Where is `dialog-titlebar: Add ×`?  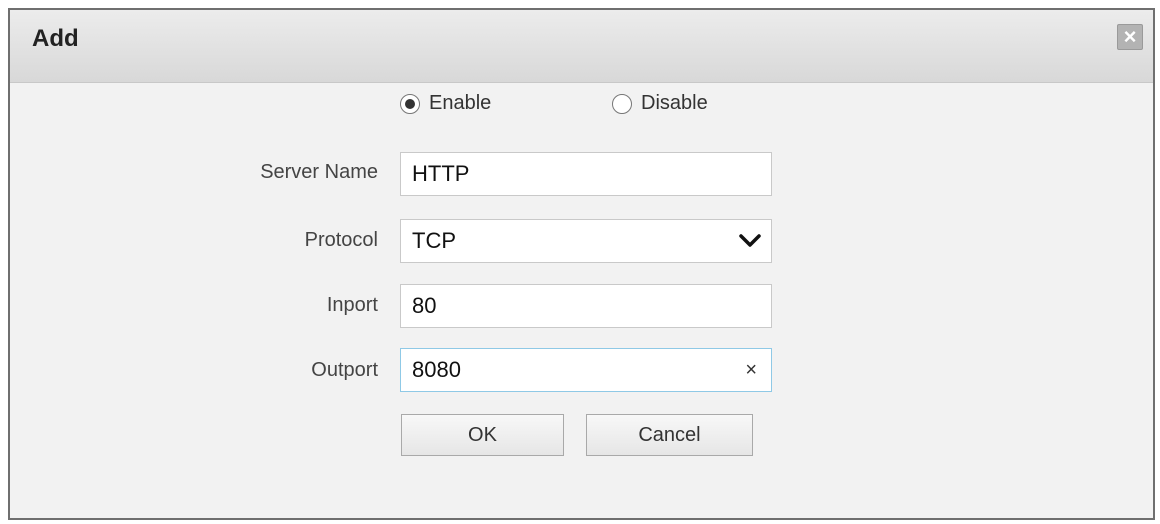 dialog-titlebar: Add × is located at coordinates (581, 46).